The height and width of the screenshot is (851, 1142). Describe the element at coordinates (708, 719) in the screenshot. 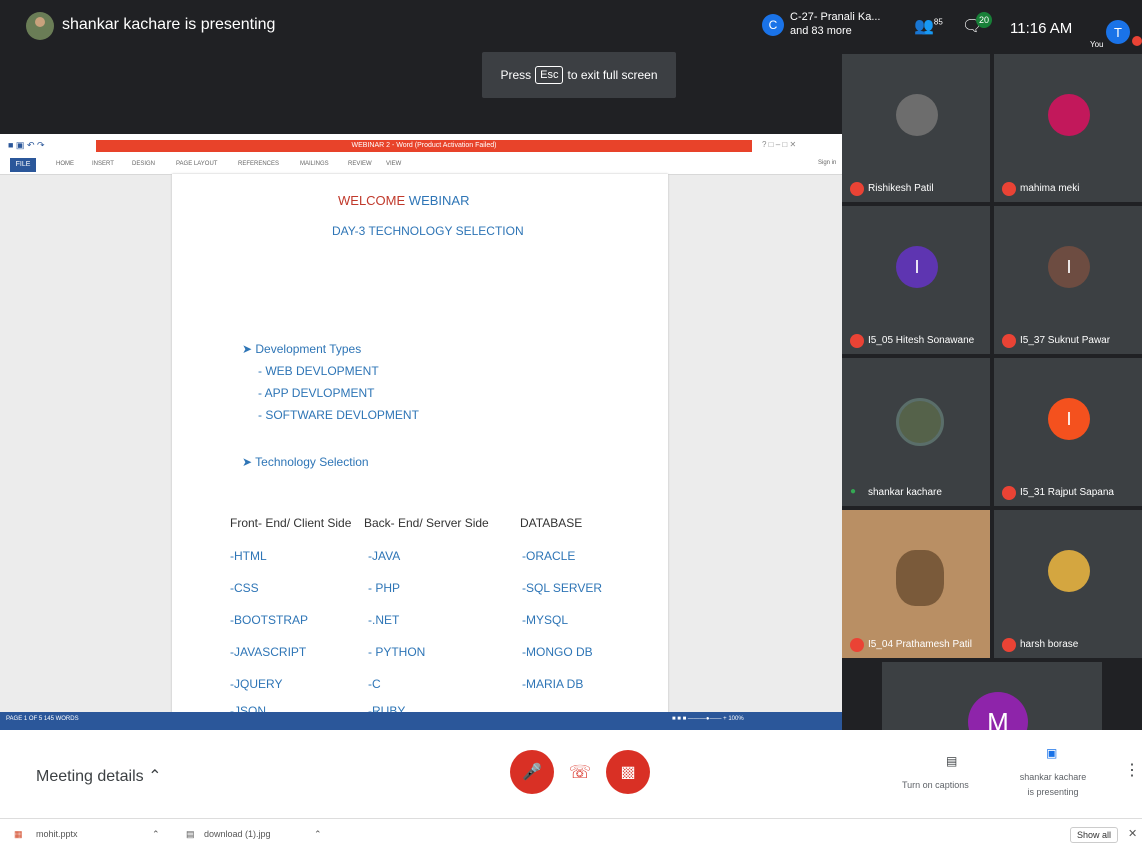

I see `status-zoom: ■ ■ ■ ———●—— + 100%` at that location.